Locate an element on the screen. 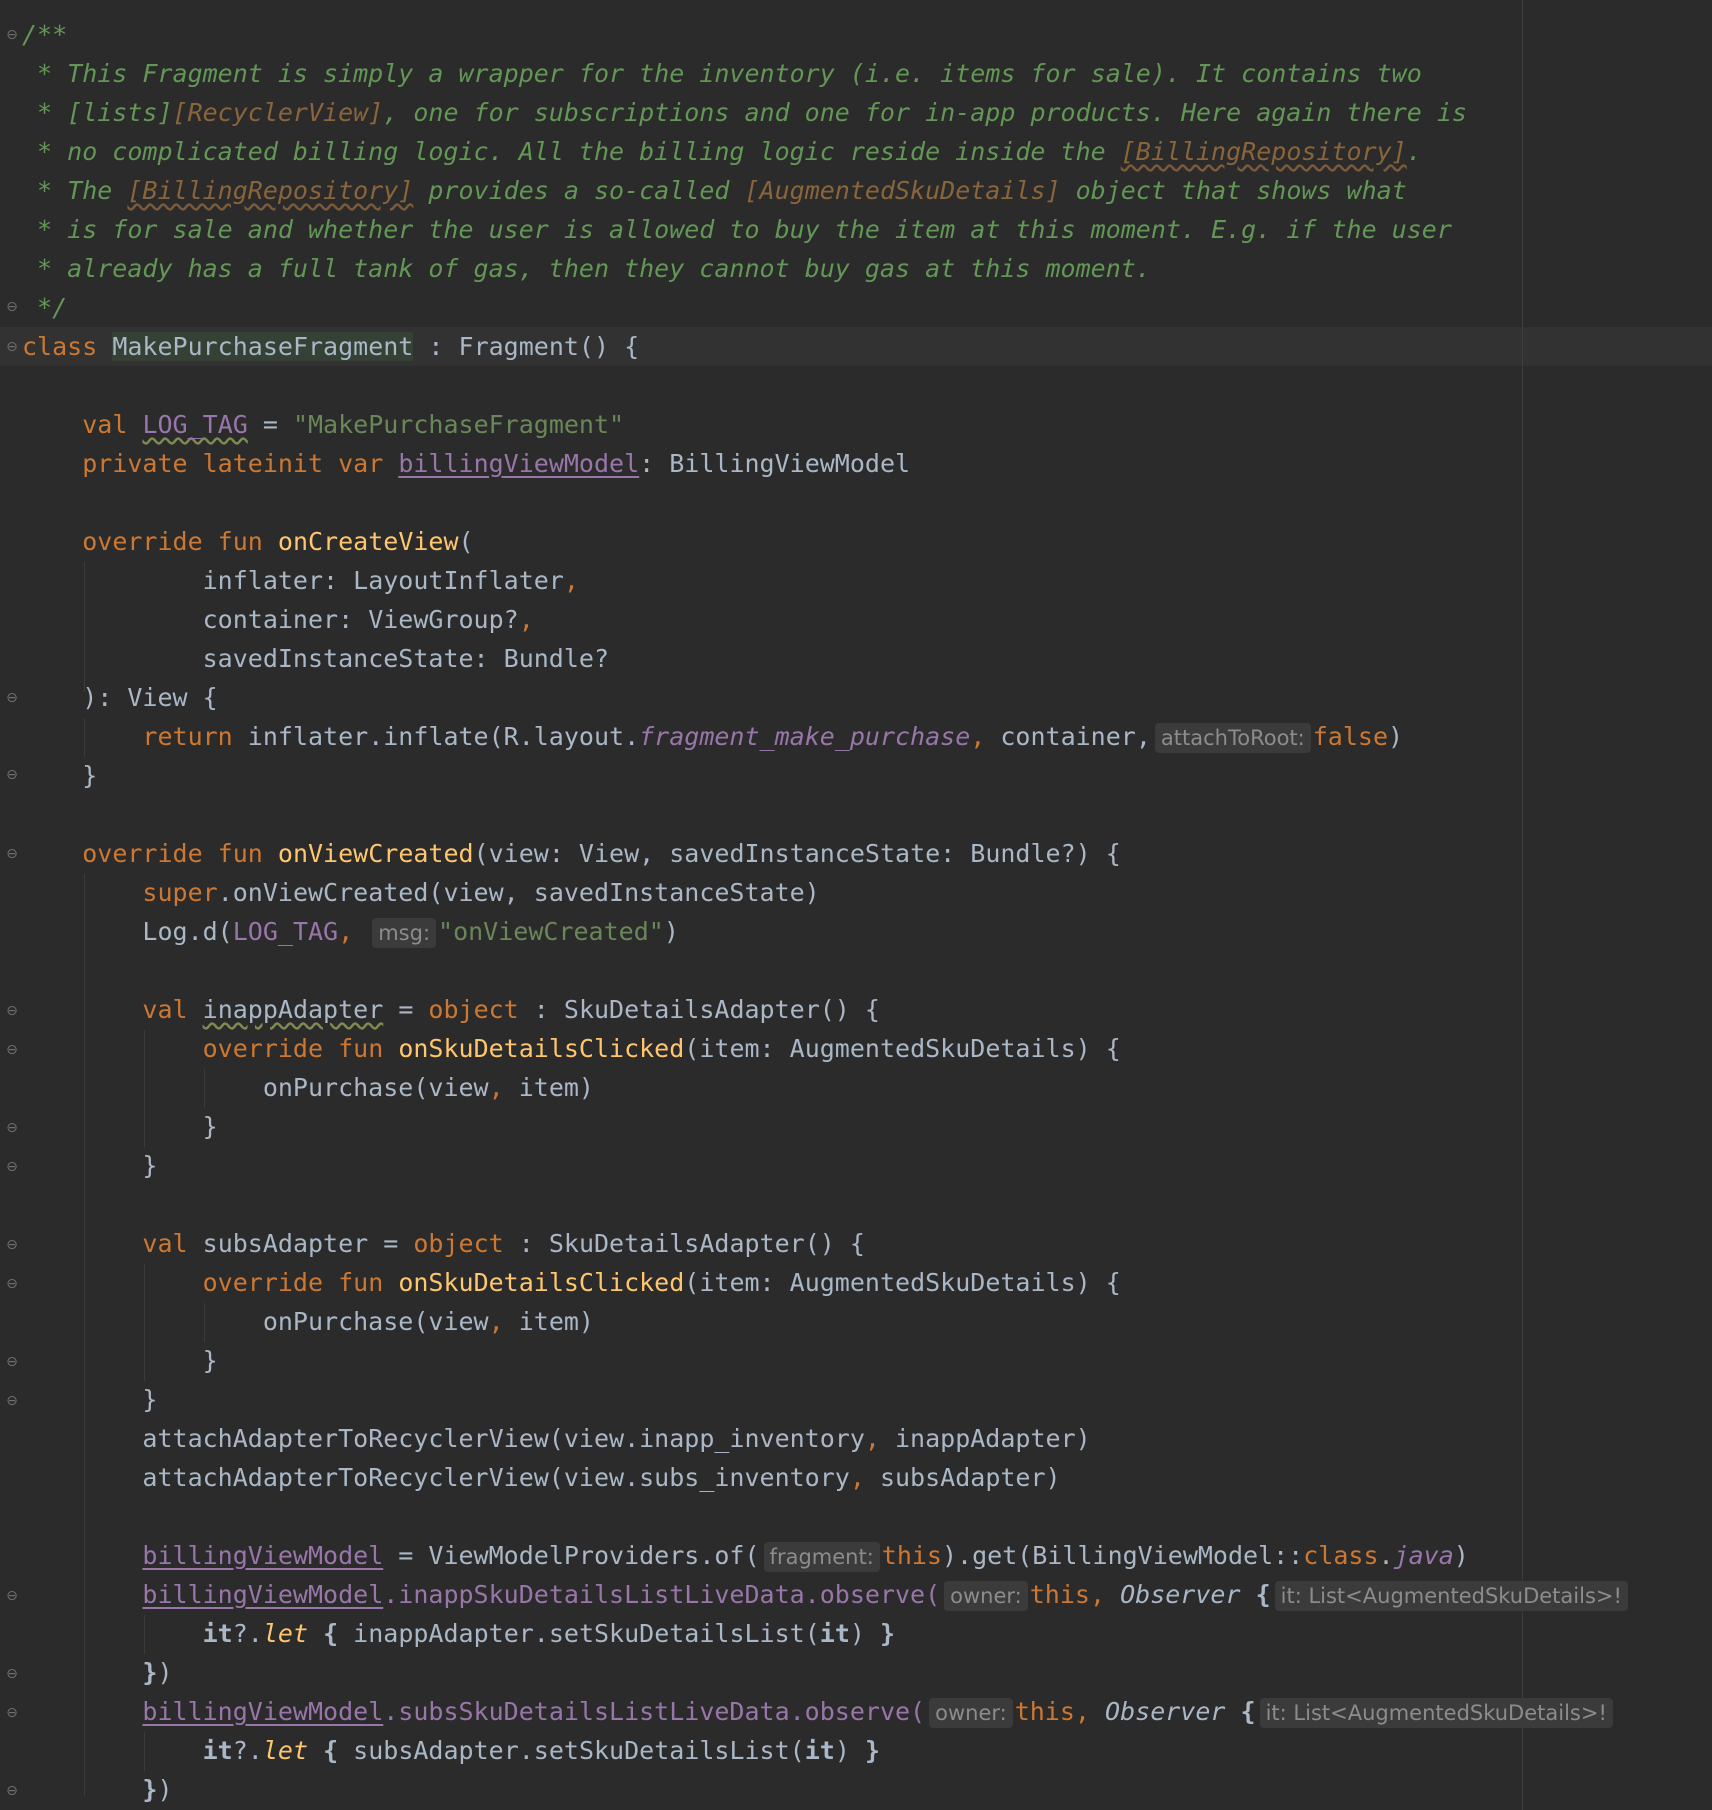 Image resolution: width=1712 pixels, height=1810 pixels. keyword: object is located at coordinates (458, 1243).